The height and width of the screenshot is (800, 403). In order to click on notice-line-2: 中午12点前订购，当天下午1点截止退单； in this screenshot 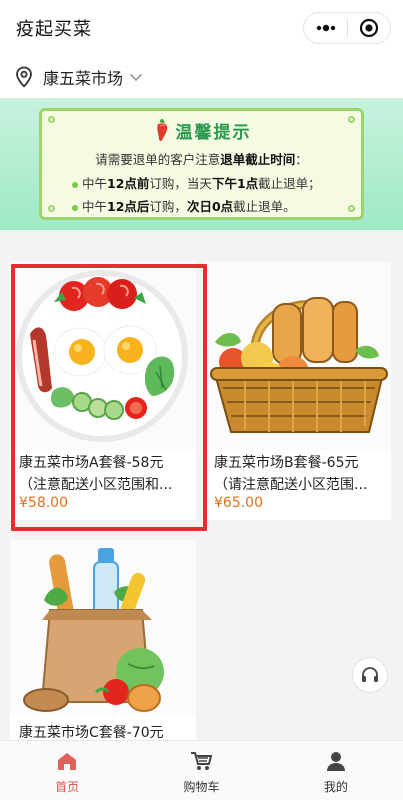, I will do `click(201, 182)`.